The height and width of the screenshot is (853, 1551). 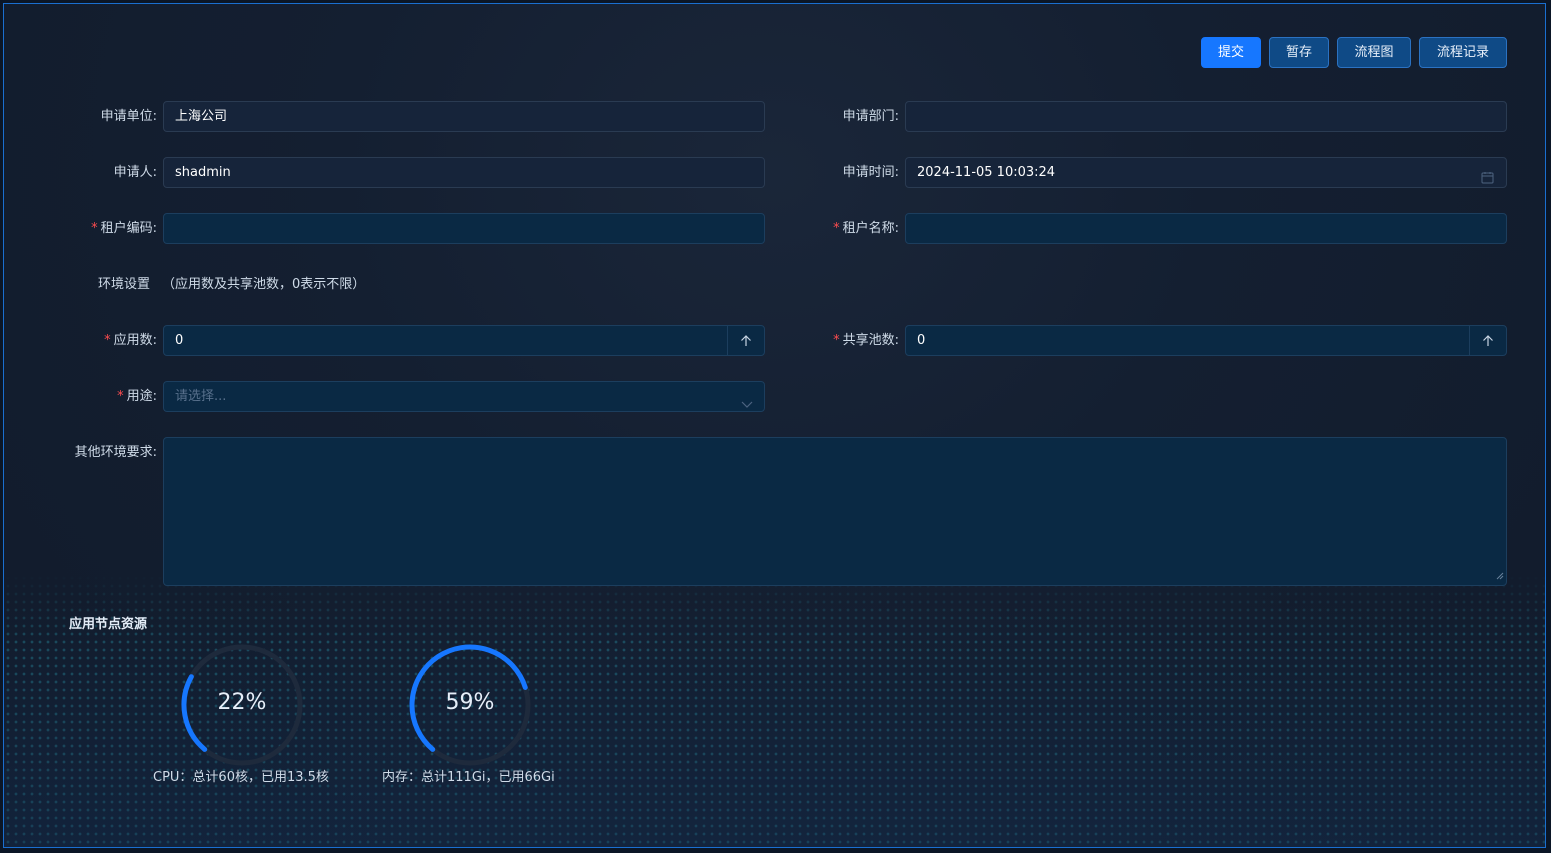 What do you see at coordinates (1206, 172) in the screenshot?
I see `apply-time-field: 2024-11-05 10:03:24` at bounding box center [1206, 172].